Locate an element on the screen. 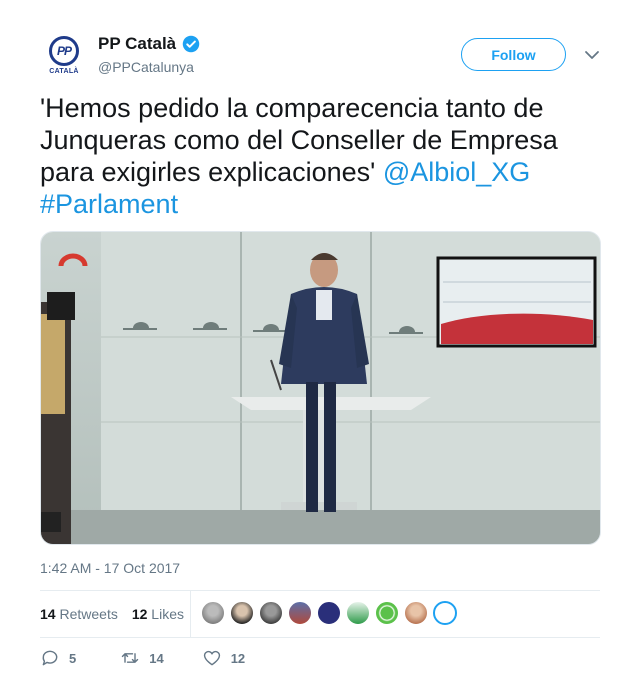  likes-count: 12 is located at coordinates (139, 614).